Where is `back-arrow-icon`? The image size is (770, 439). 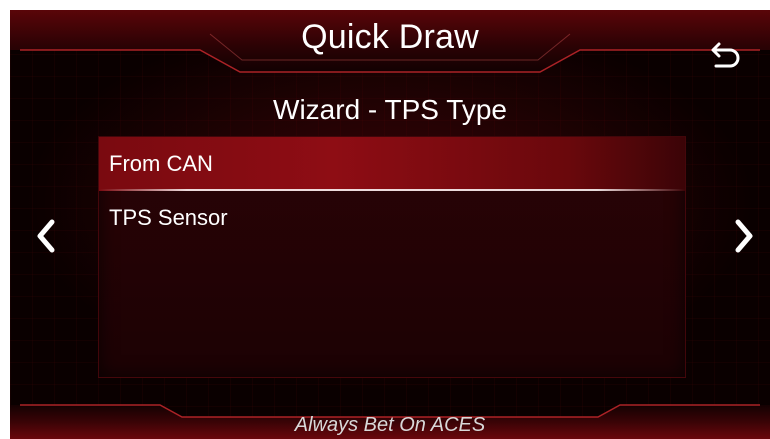 back-arrow-icon is located at coordinates (727, 53).